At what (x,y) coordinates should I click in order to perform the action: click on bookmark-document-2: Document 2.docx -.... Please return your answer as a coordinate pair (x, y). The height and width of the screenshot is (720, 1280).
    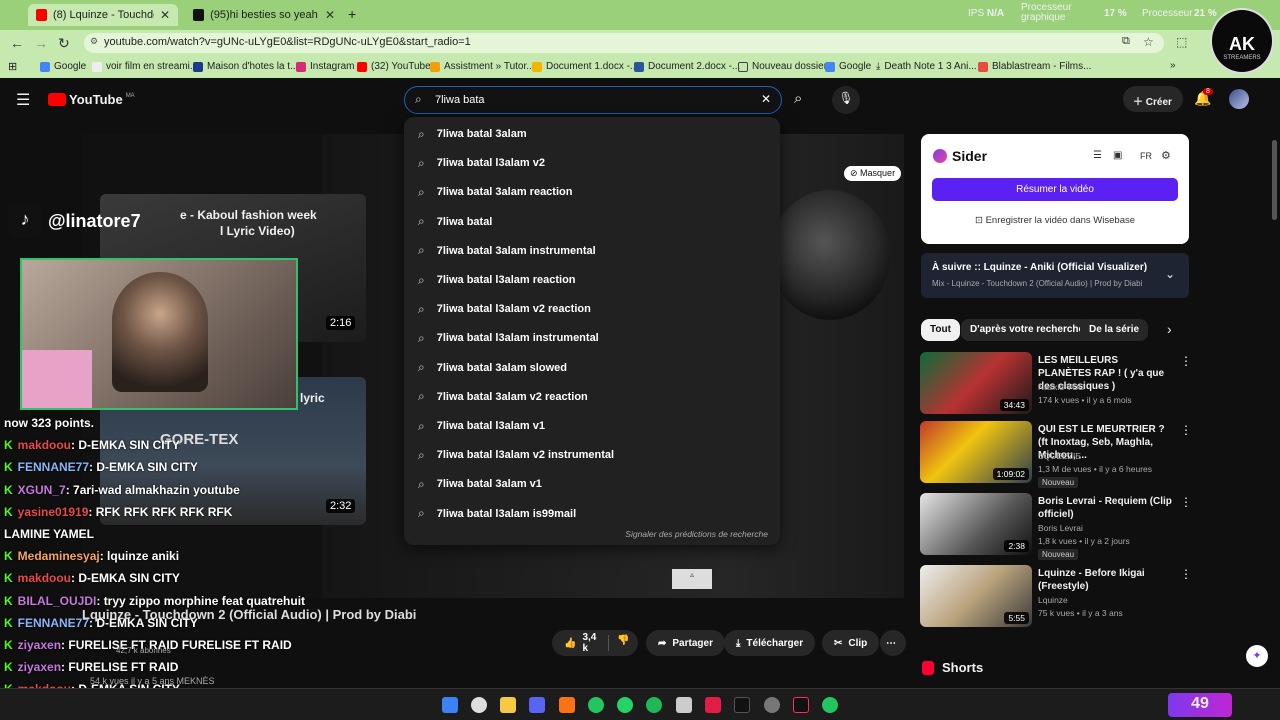
    Looking at the image, I should click on (687, 66).